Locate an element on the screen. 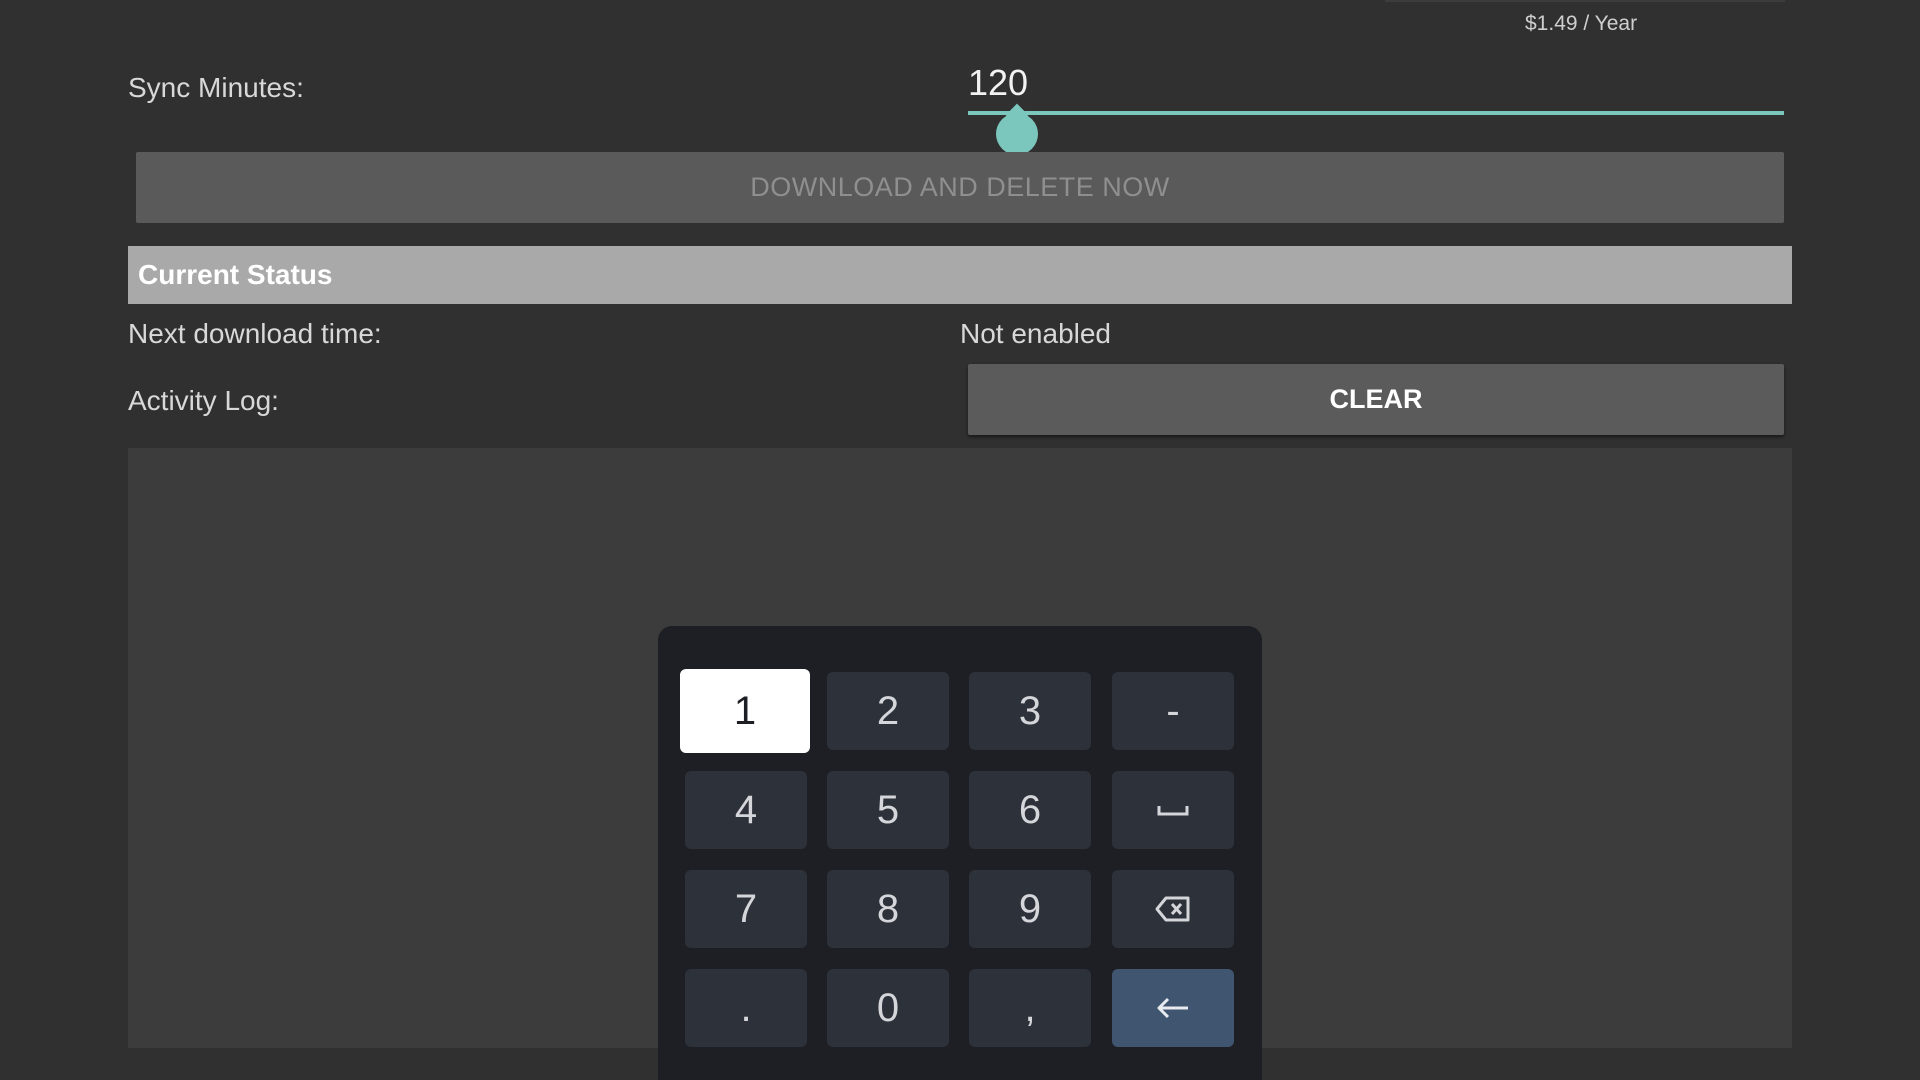  key-9: 9 is located at coordinates (1030, 909).